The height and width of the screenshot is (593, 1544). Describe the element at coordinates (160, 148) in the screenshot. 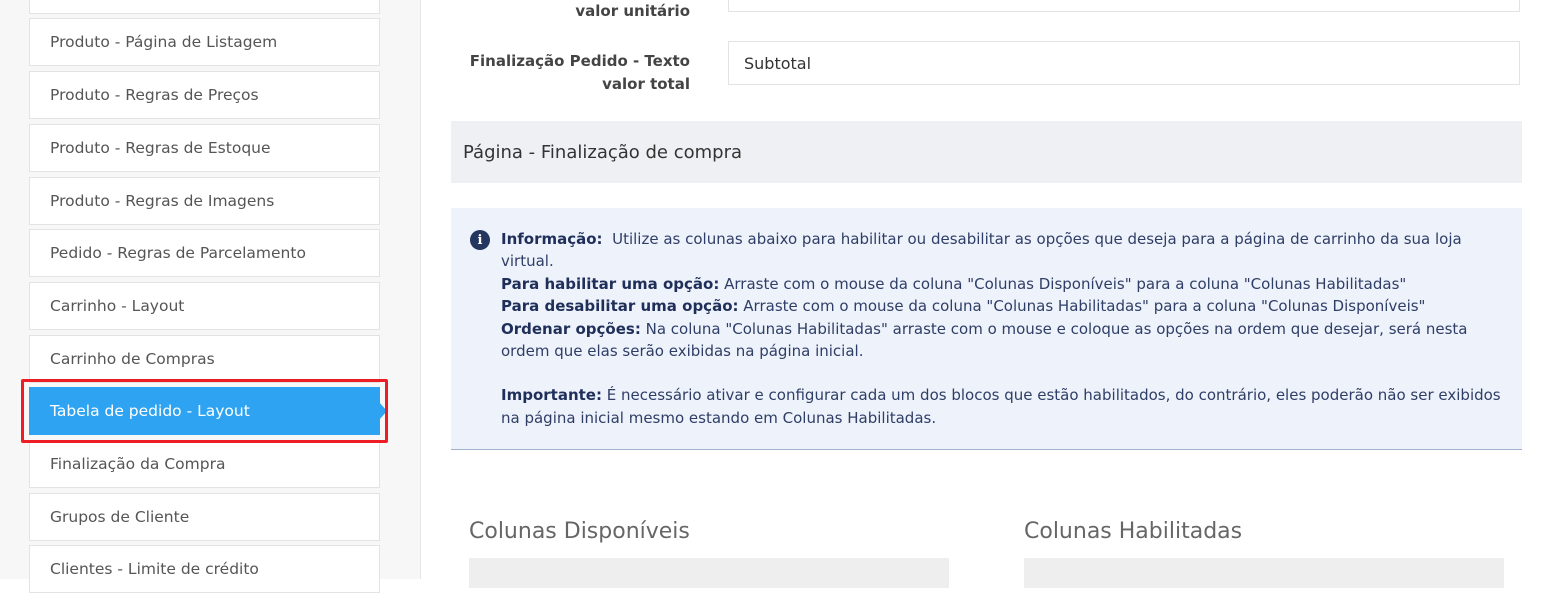

I see `sidebar-item-label: Produto - Regras de Estoque` at that location.